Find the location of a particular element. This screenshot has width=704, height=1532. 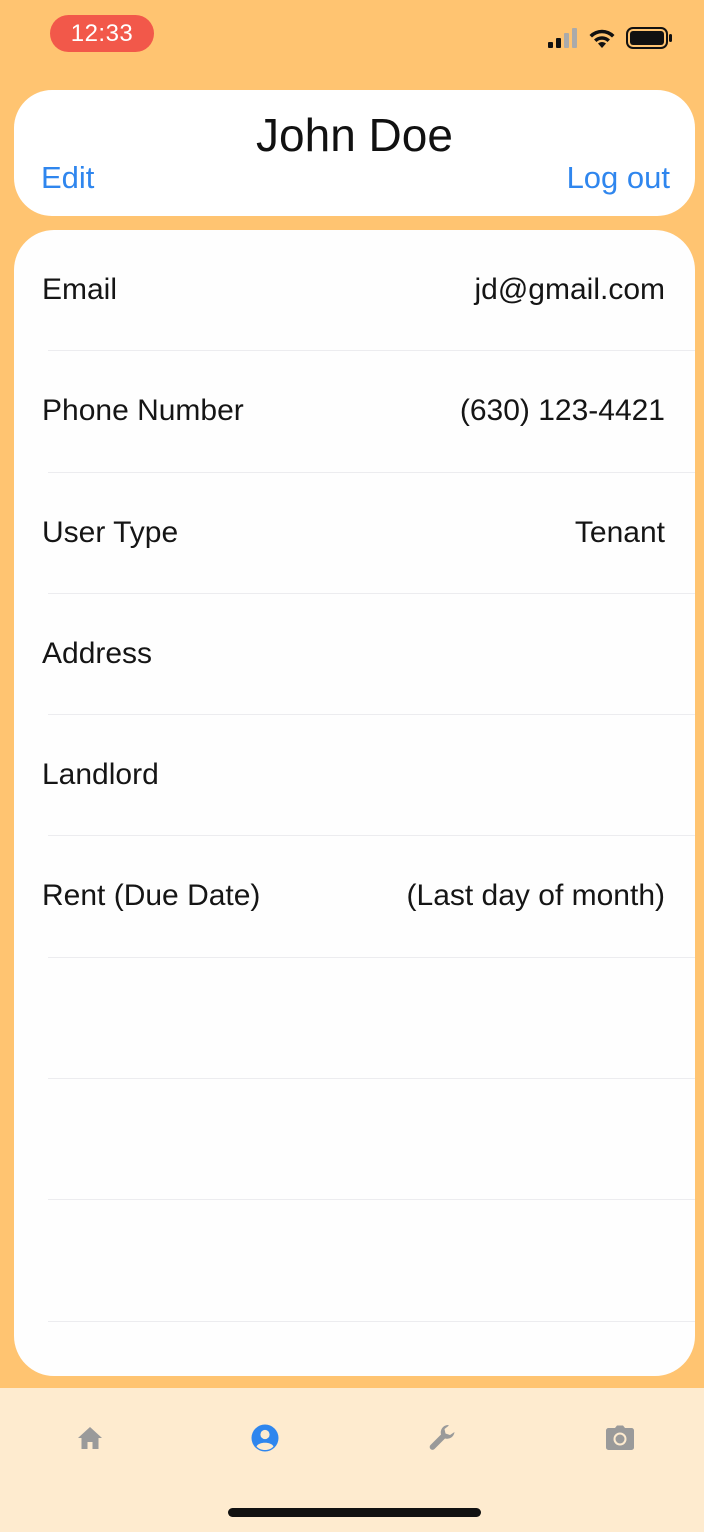

camera-icon is located at coordinates (620, 1437).